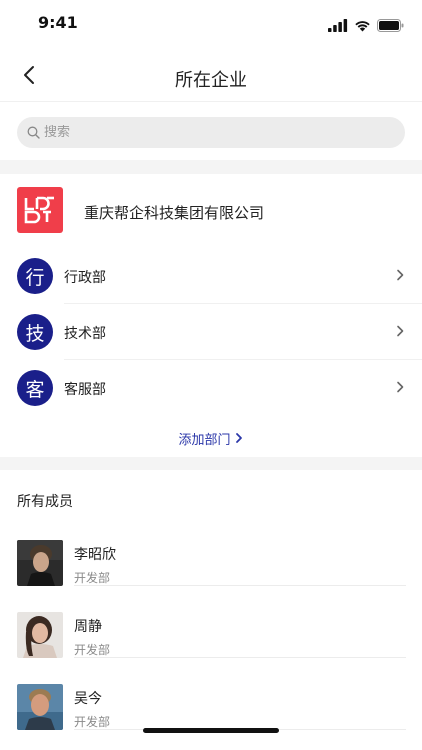 The width and height of the screenshot is (422, 750). I want to click on cellular-signal-icon, so click(338, 25).